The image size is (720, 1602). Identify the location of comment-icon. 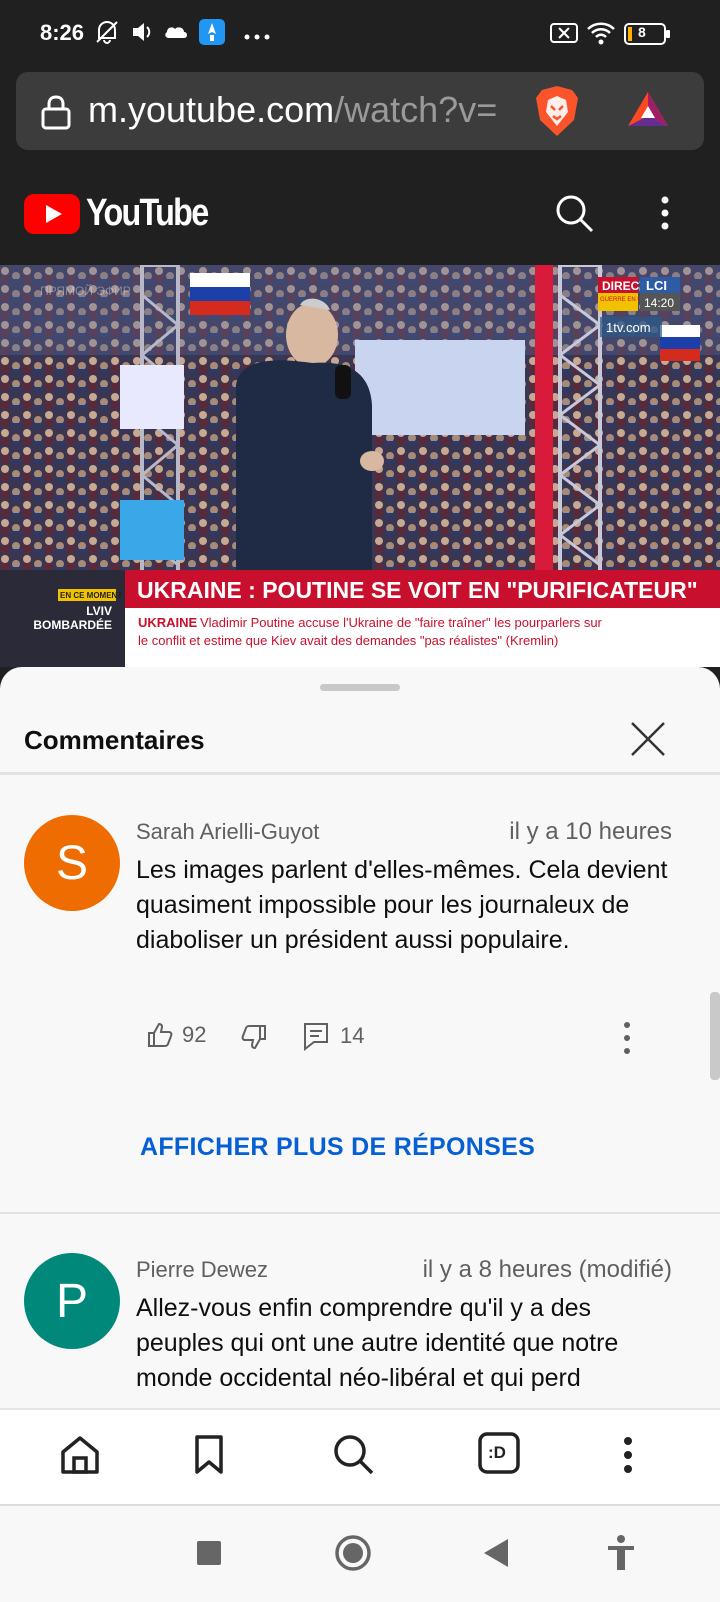
(316, 1037).